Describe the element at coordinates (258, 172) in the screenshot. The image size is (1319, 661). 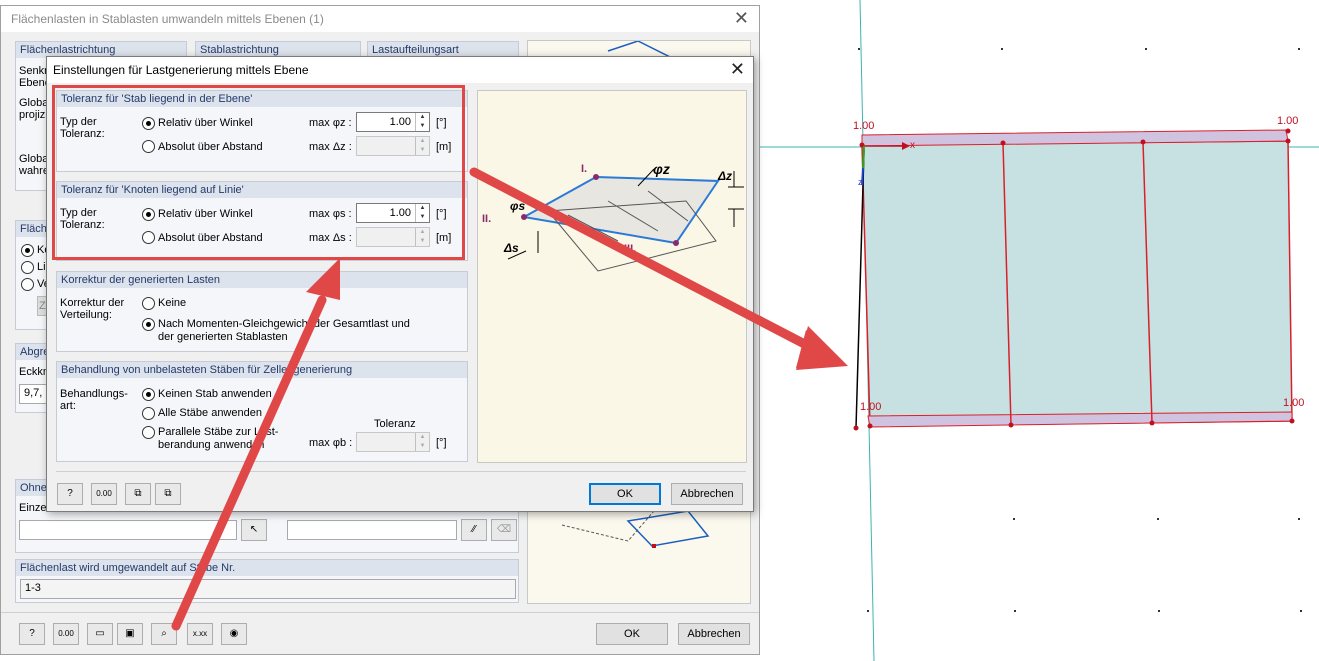
I see `highlight-frame` at that location.